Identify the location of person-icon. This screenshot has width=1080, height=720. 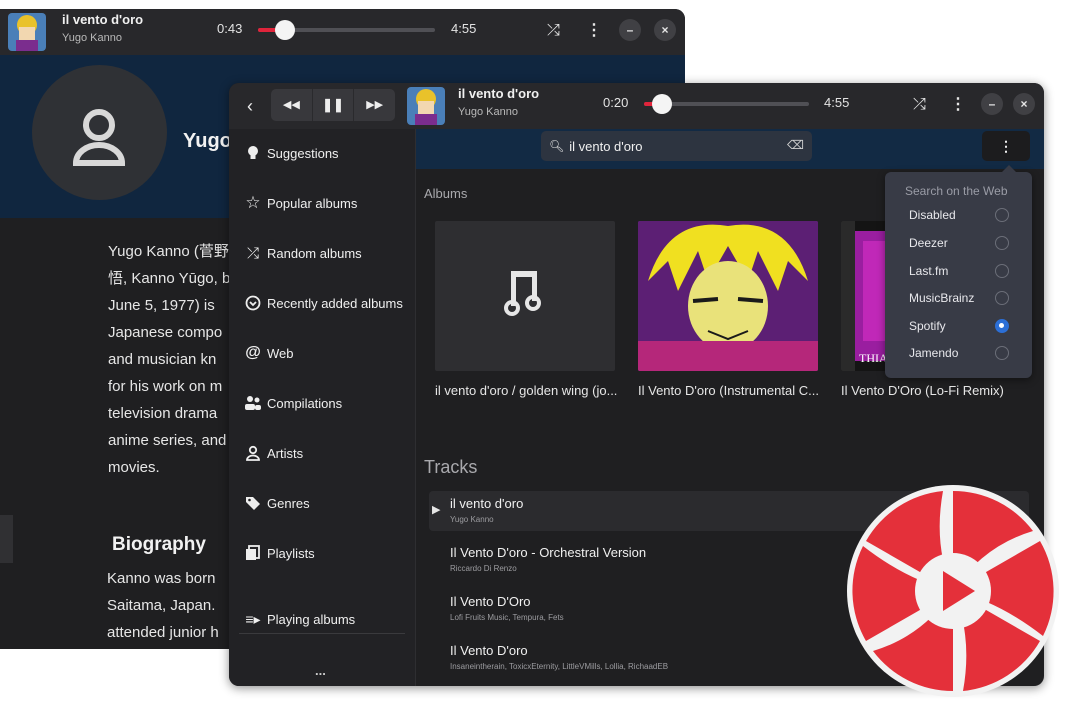
(253, 453).